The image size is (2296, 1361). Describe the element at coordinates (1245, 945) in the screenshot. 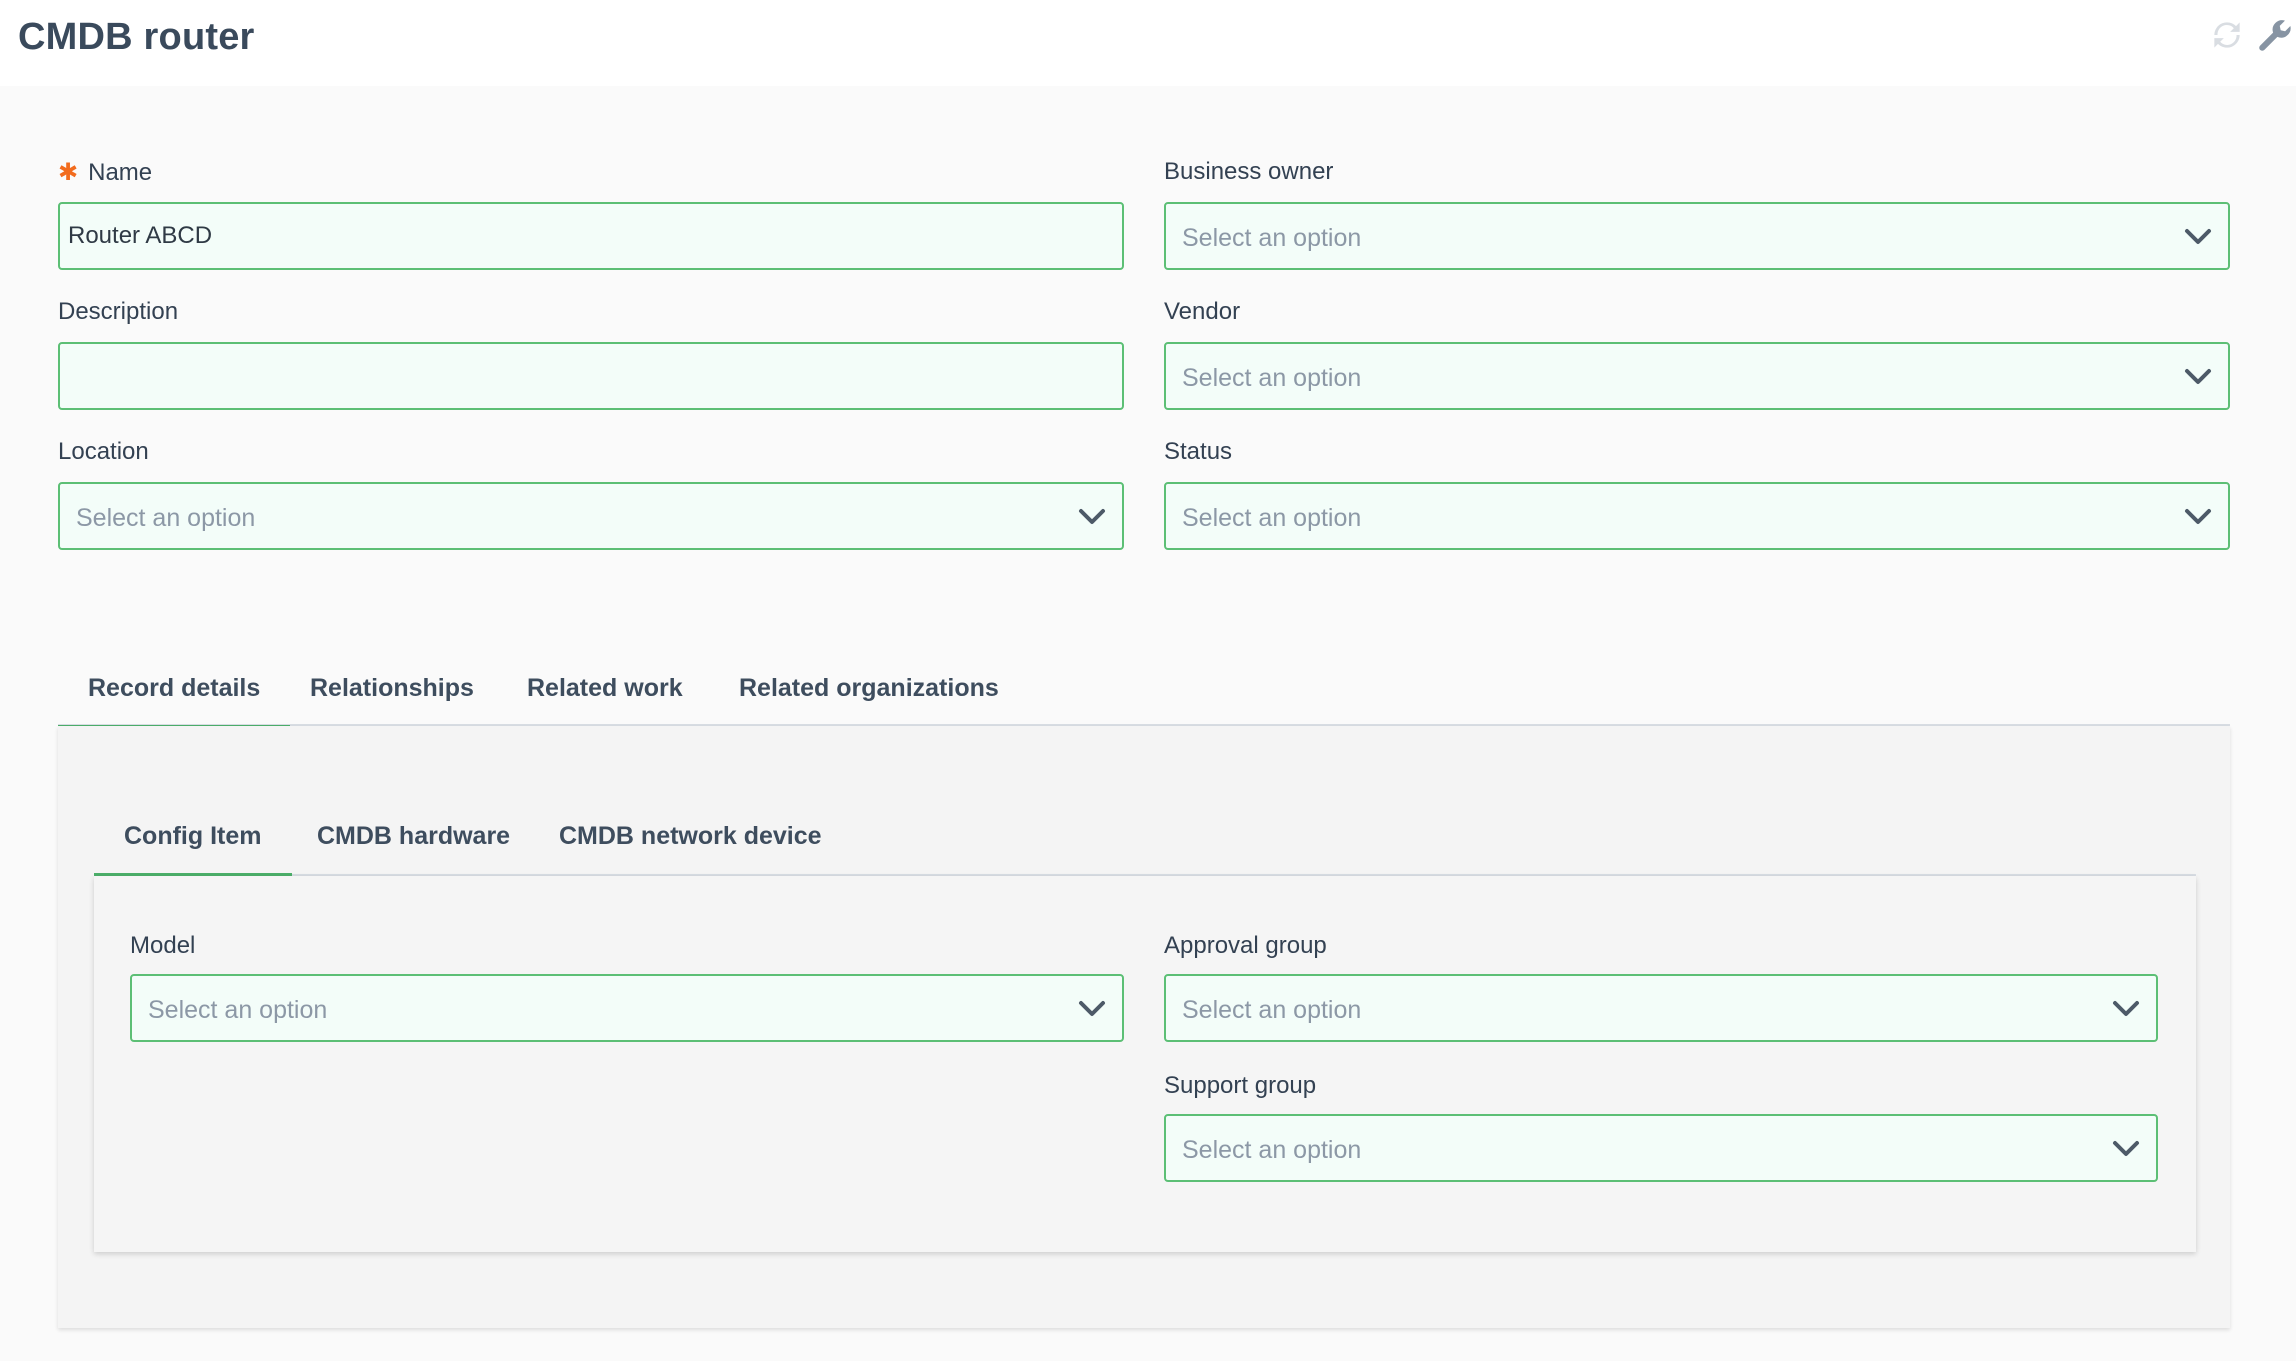

I see `approval-group-label: Approval group` at that location.